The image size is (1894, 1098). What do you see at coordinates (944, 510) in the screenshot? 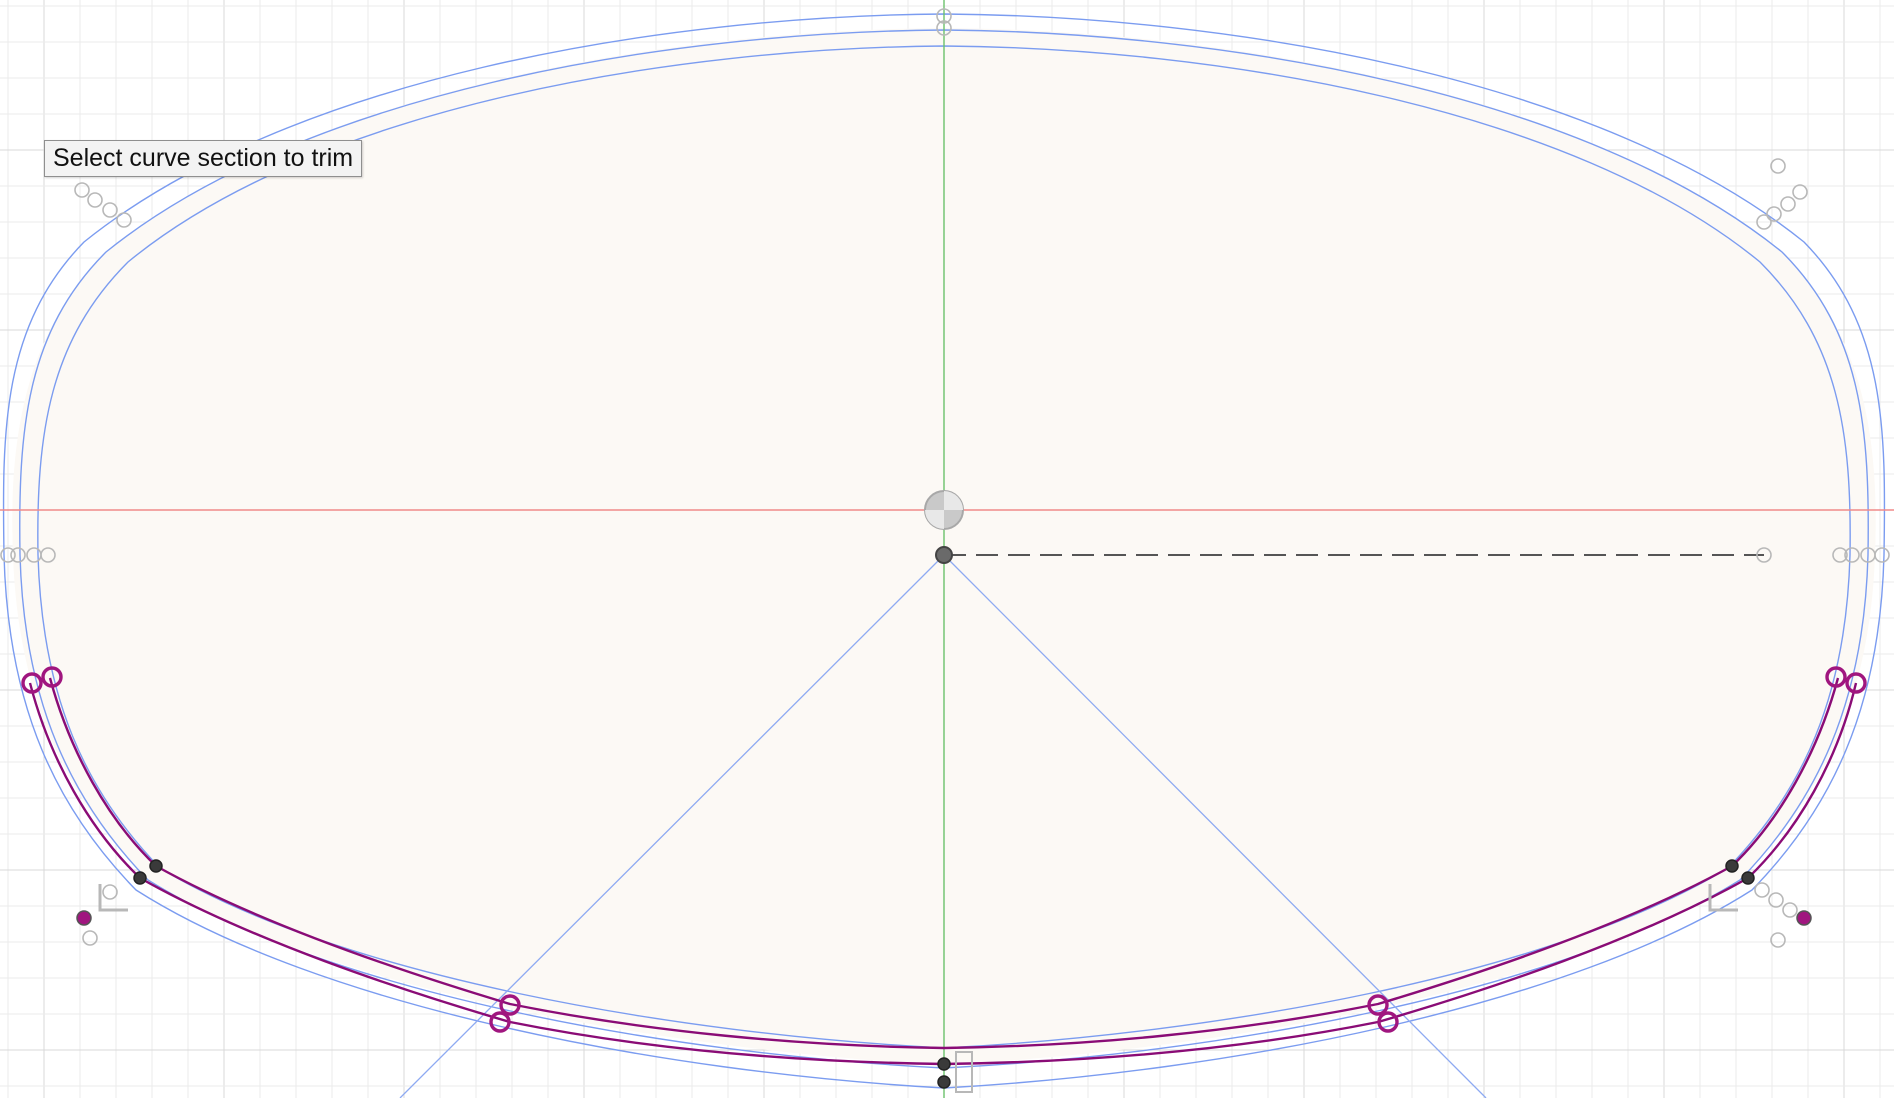
I see `origin-icon` at bounding box center [944, 510].